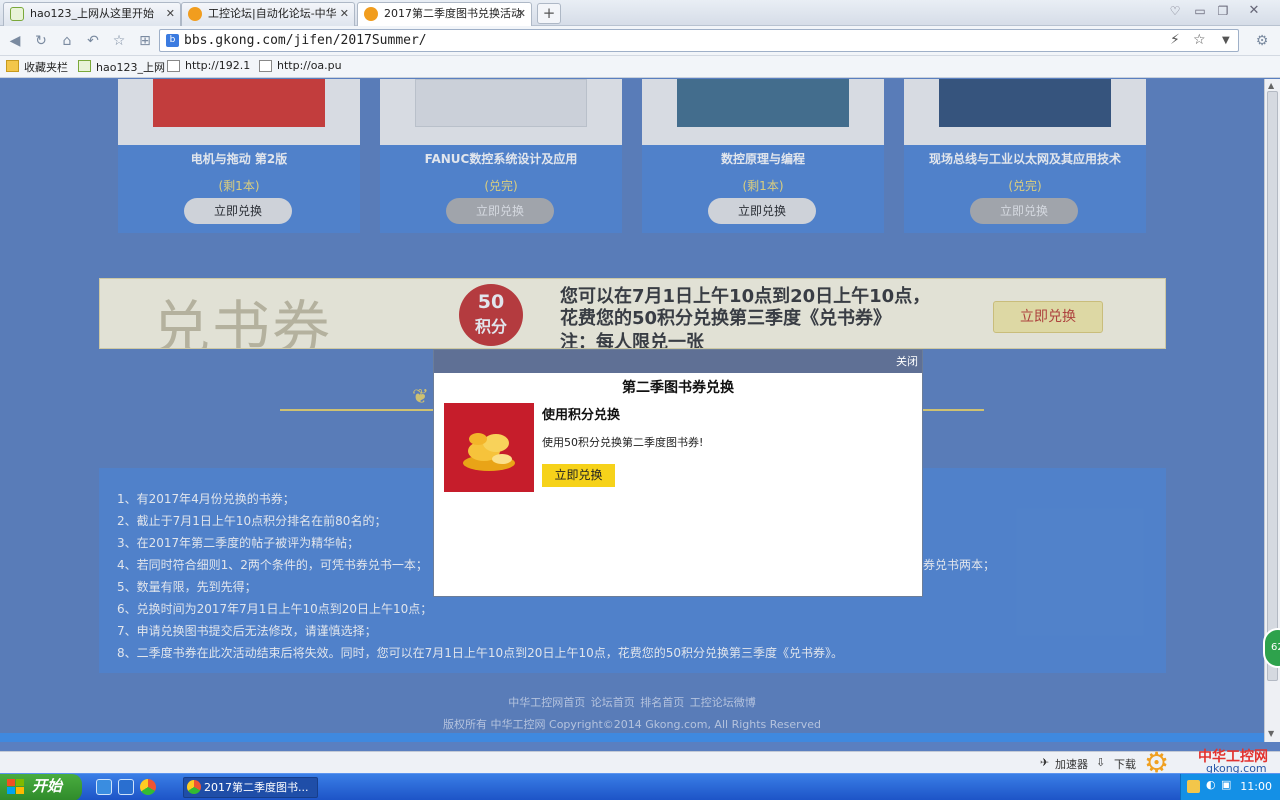 The width and height of the screenshot is (1280, 800). I want to click on accelerator-label: 加速器, so click(1071, 764).